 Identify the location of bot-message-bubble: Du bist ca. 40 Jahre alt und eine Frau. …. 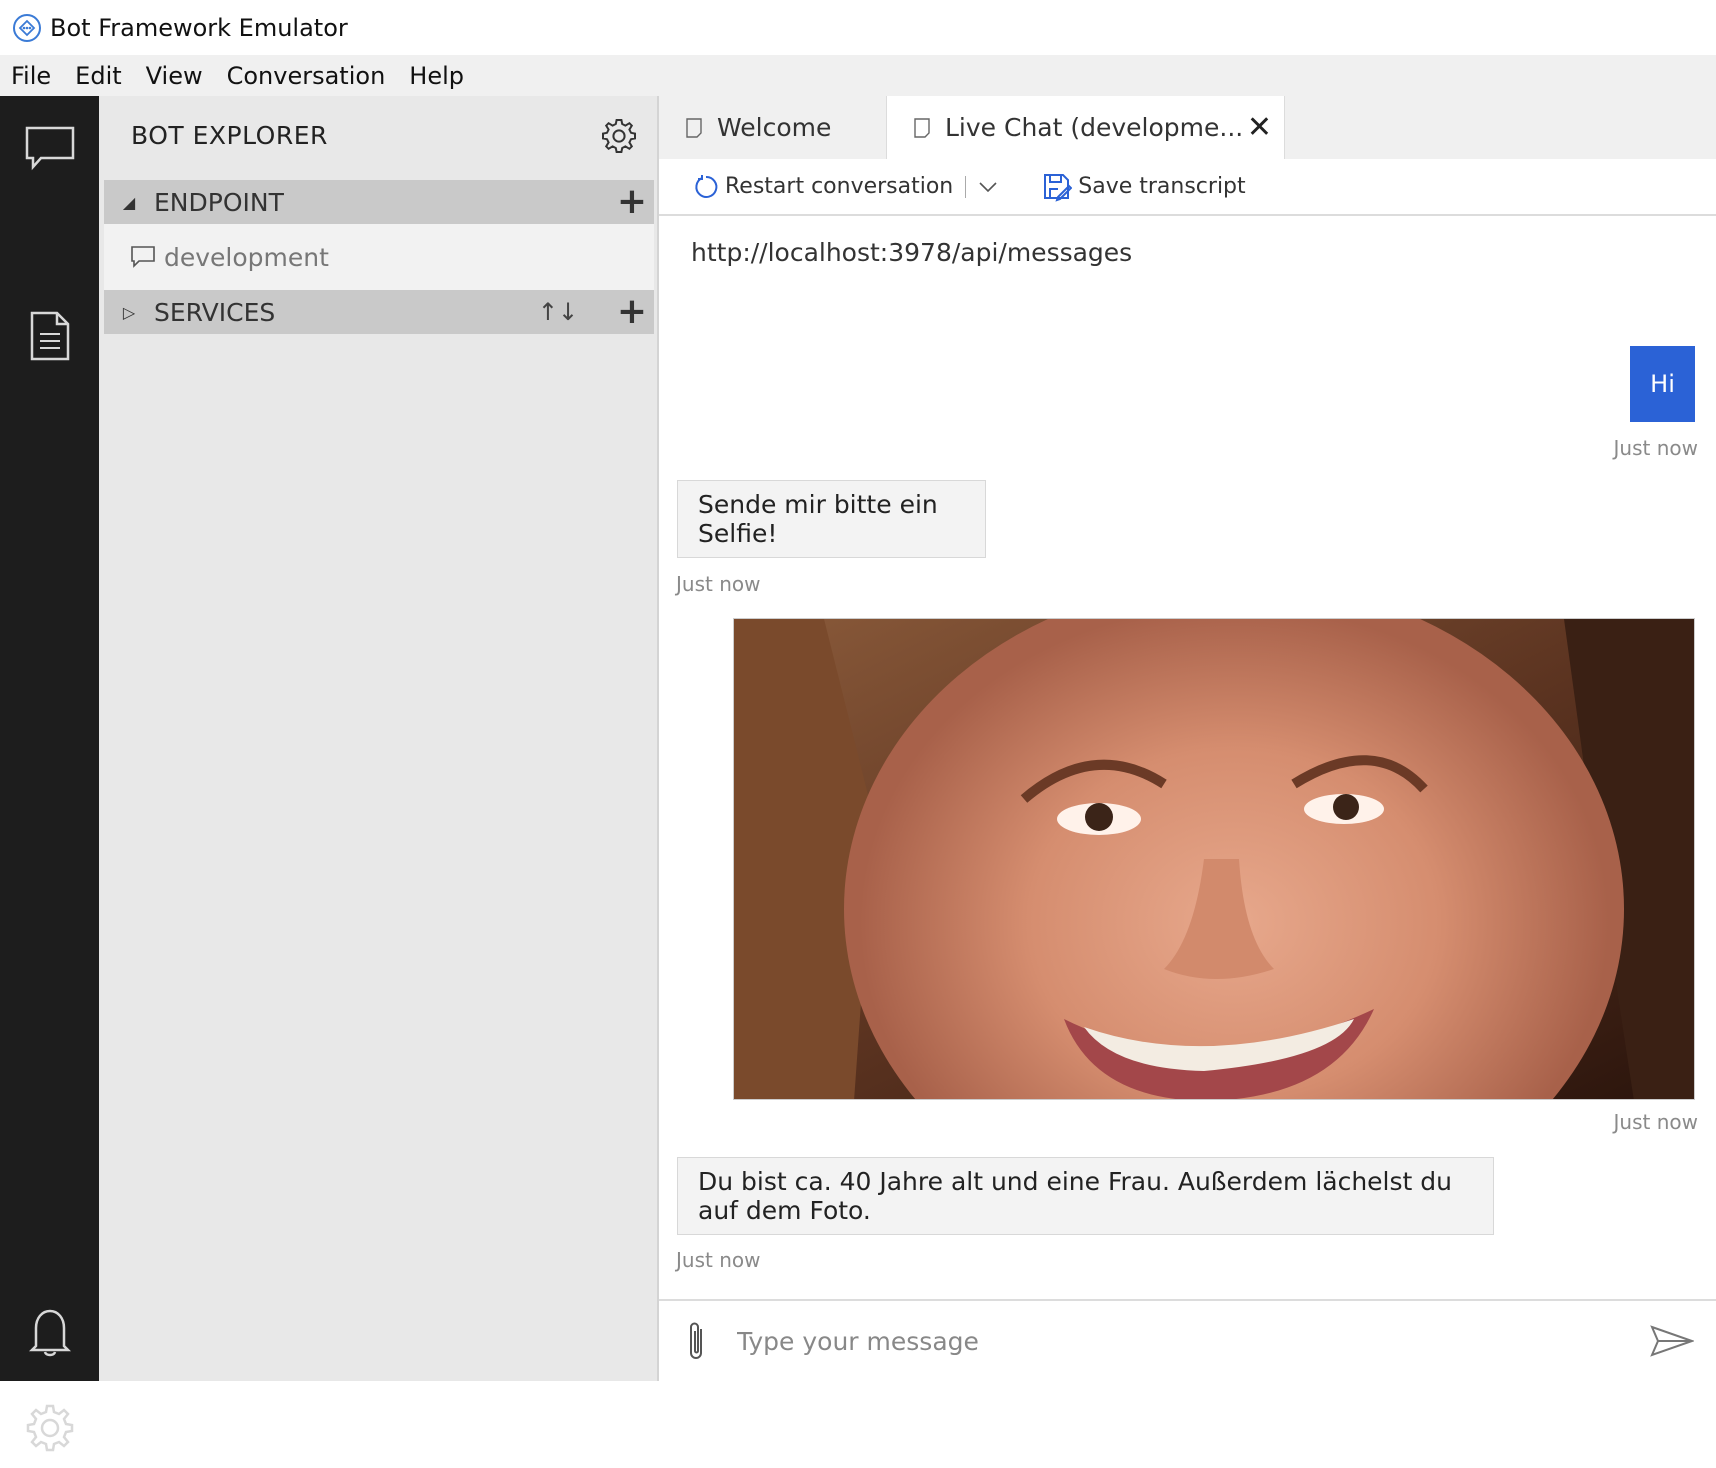
(1085, 1196).